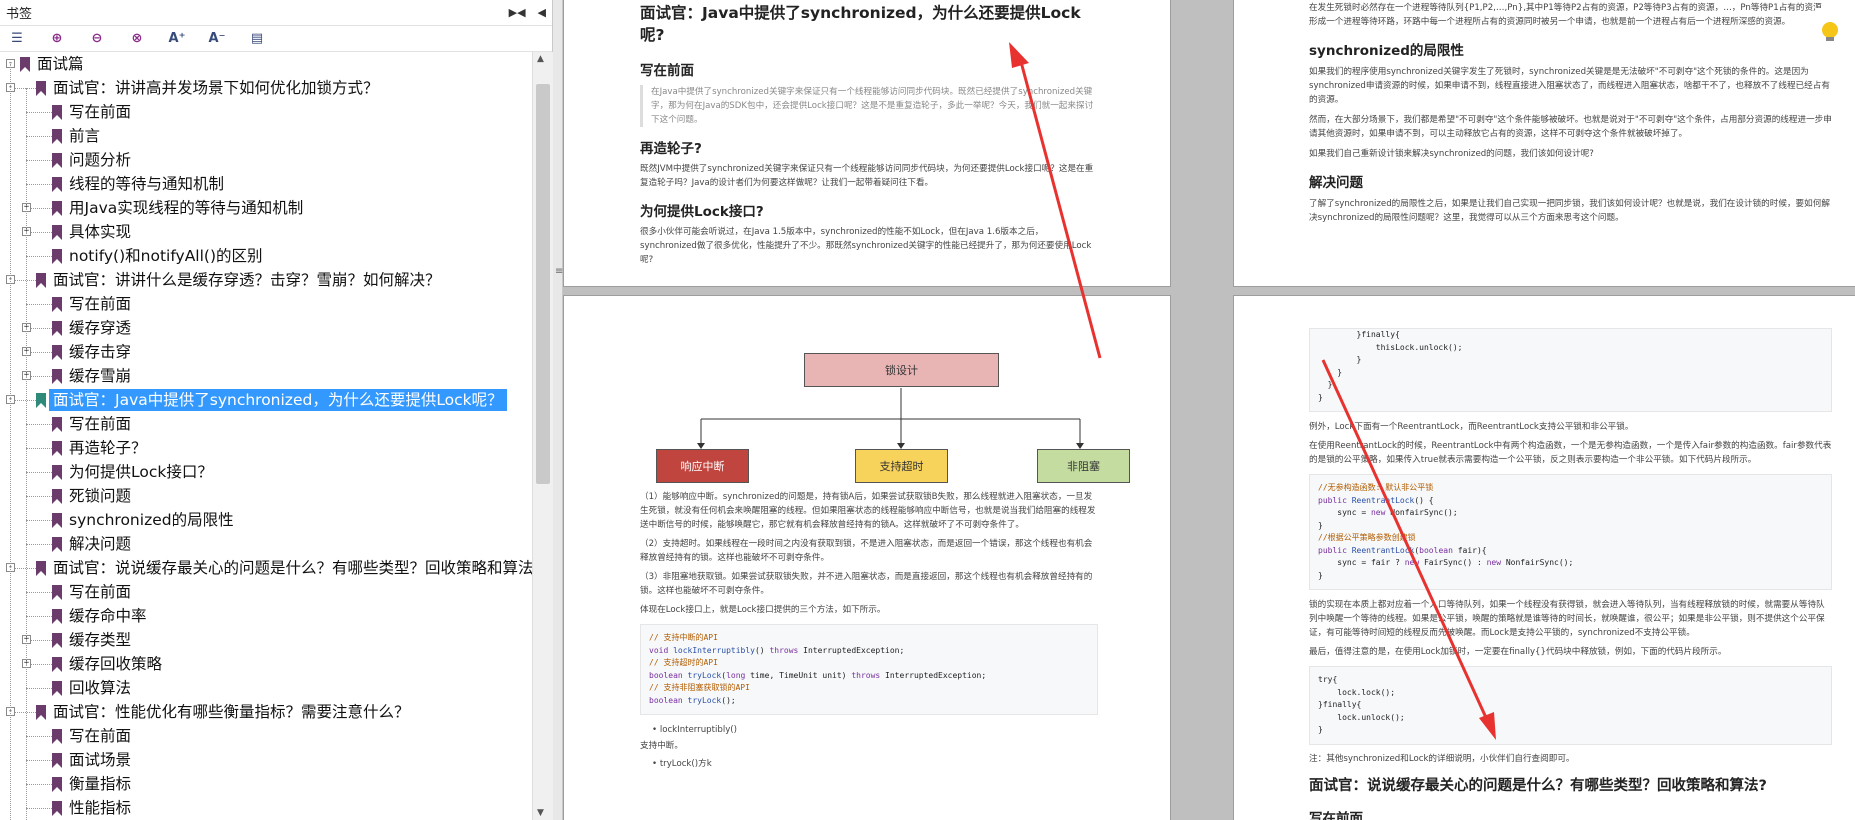 This screenshot has width=1855, height=820. What do you see at coordinates (1538, 785) in the screenshot?
I see `page4-title-next: 面试官：说说缓存最关心的问题是什么？有哪些类型？回收策略和算法?` at bounding box center [1538, 785].